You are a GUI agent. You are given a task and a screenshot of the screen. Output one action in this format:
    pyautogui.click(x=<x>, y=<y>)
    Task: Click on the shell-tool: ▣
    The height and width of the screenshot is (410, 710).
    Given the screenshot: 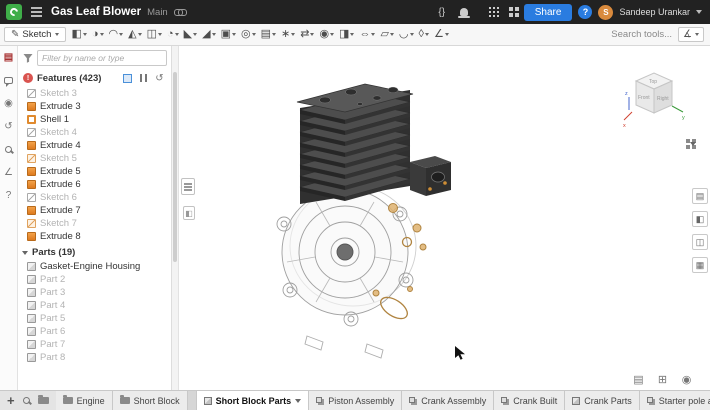 What is the action you would take?
    pyautogui.click(x=228, y=34)
    